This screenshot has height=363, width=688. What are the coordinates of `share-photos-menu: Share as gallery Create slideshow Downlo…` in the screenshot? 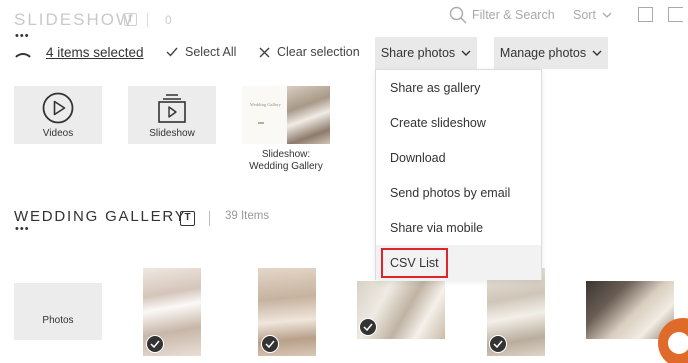 It's located at (458, 174).